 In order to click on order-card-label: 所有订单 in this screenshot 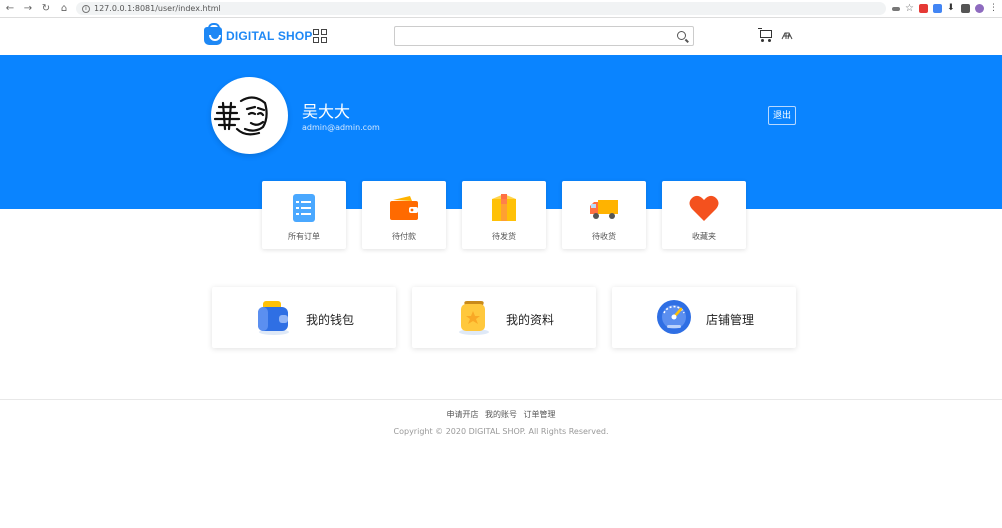, I will do `click(304, 236)`.